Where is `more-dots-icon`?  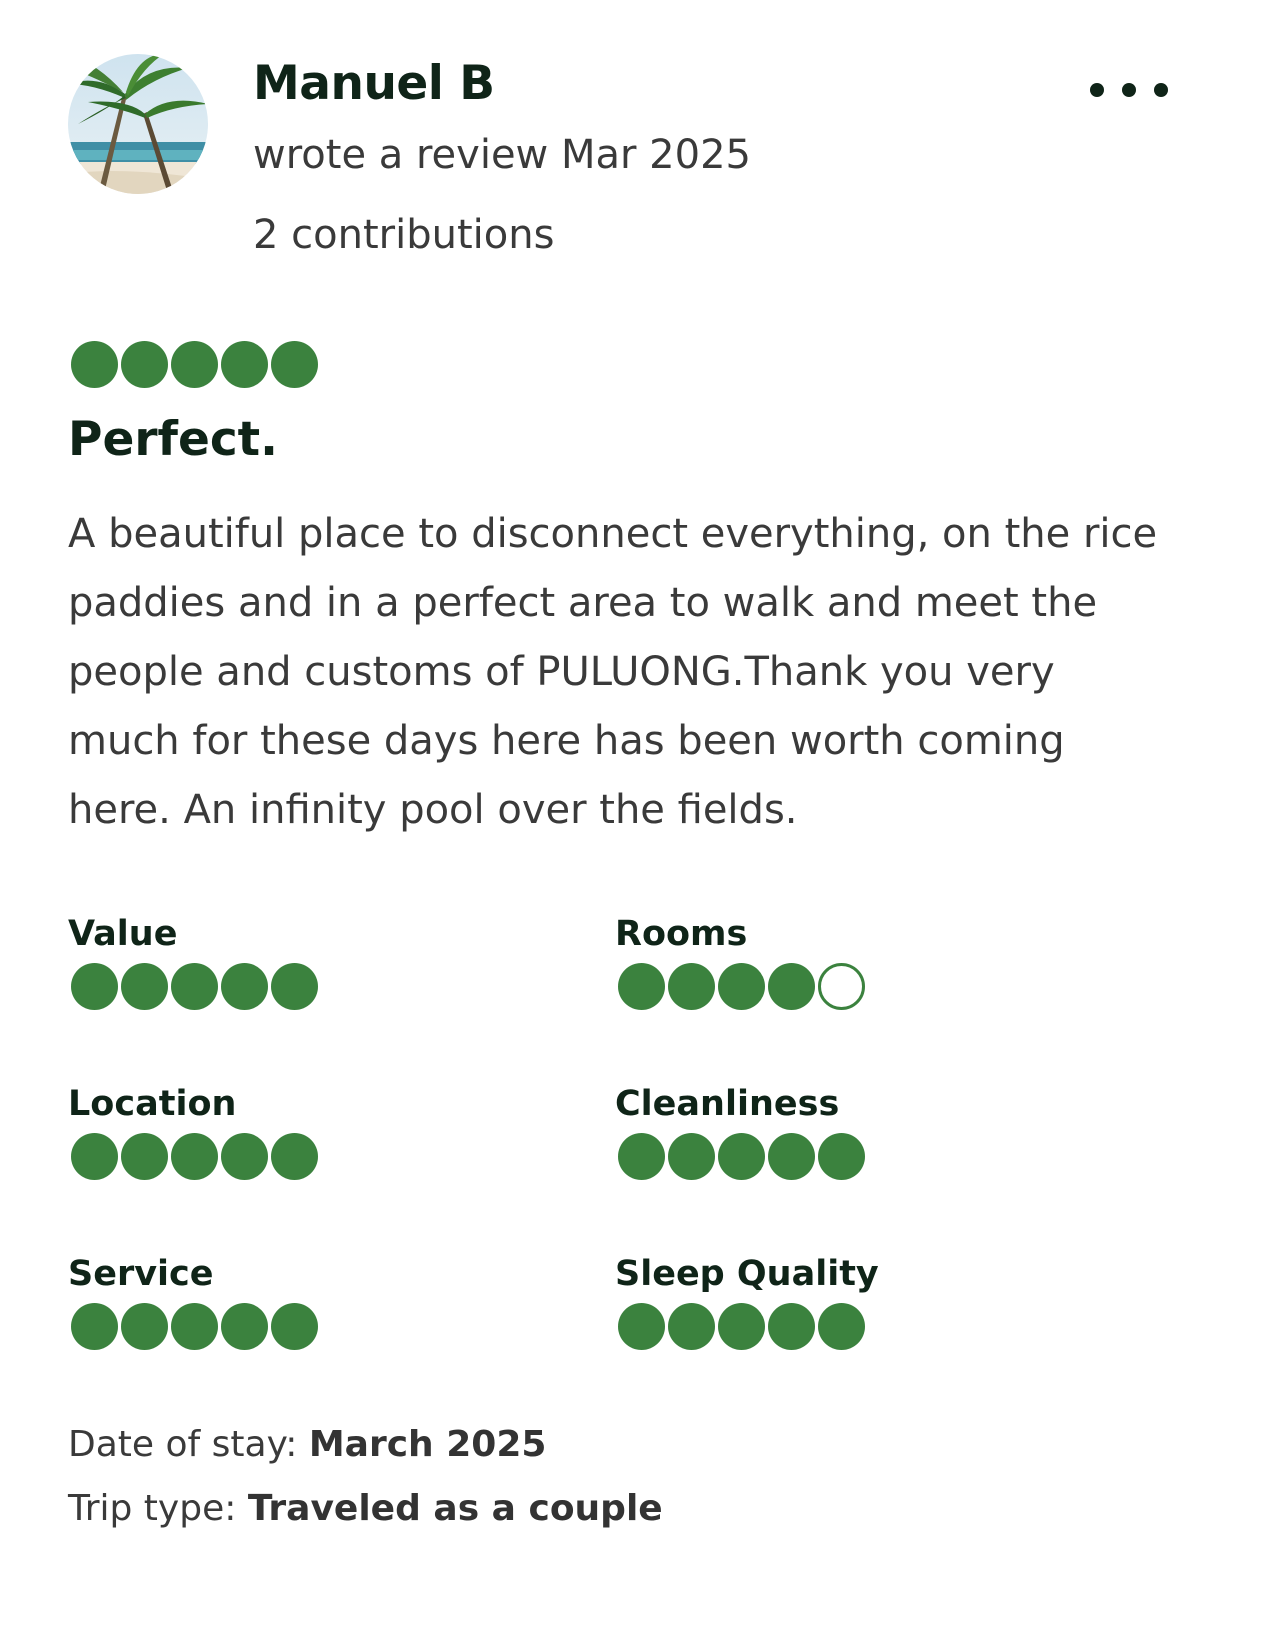 more-dots-icon is located at coordinates (1129, 90).